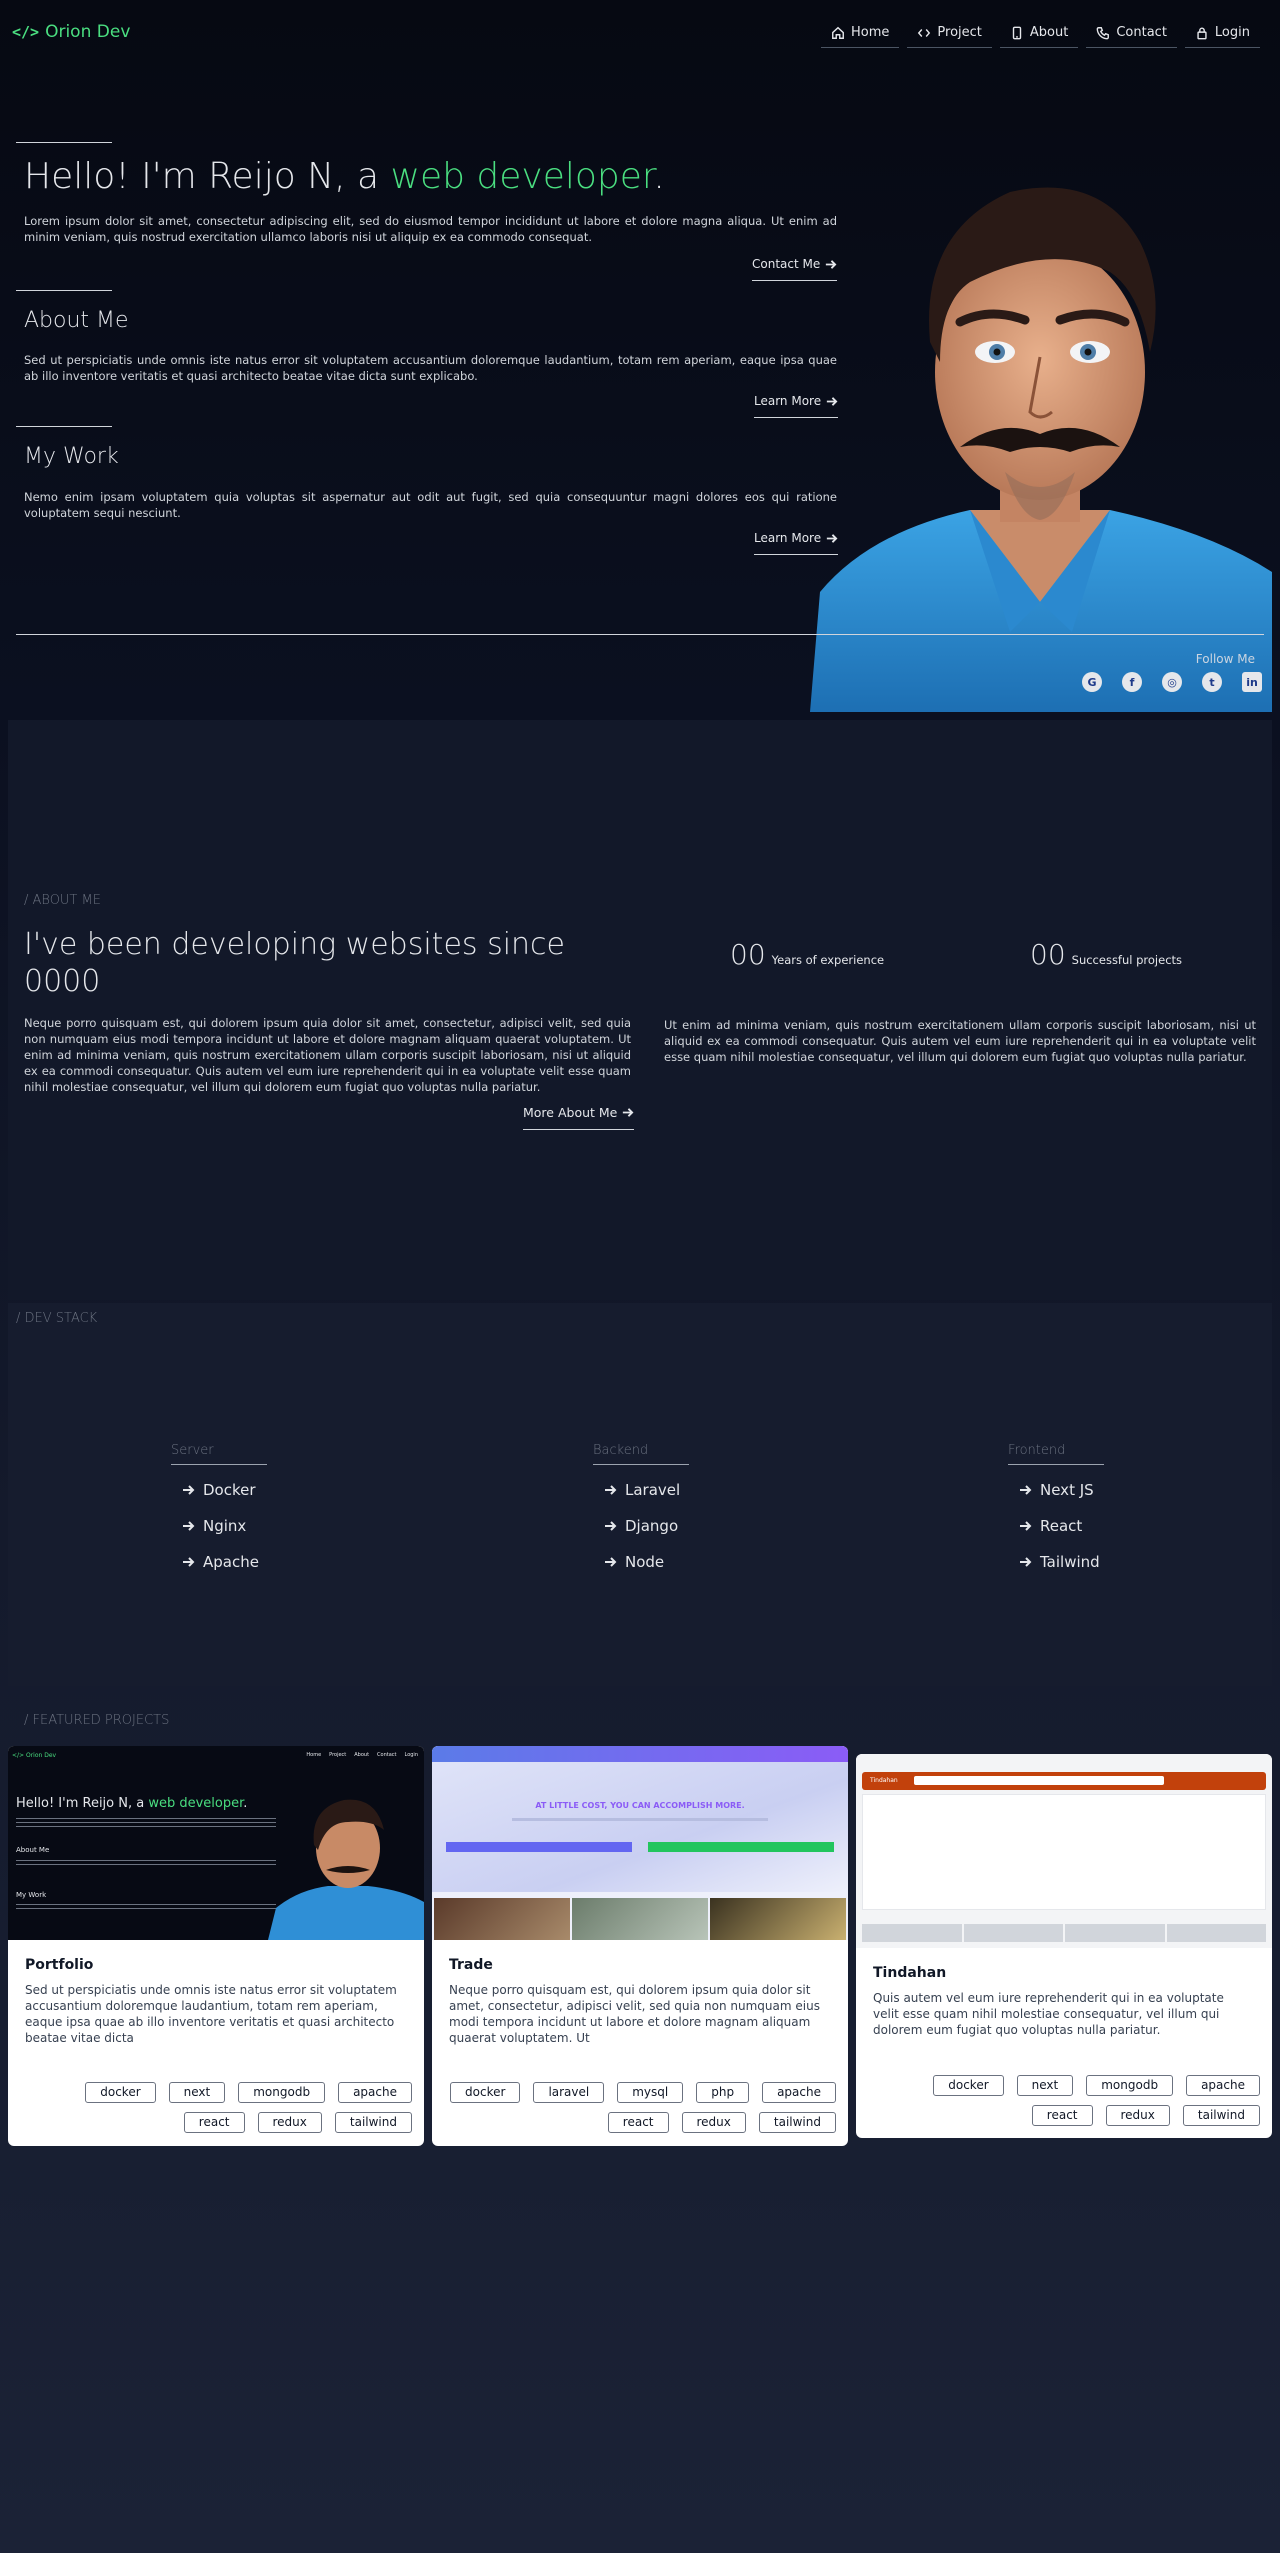  What do you see at coordinates (1092, 682) in the screenshot?
I see `google-icon: G` at bounding box center [1092, 682].